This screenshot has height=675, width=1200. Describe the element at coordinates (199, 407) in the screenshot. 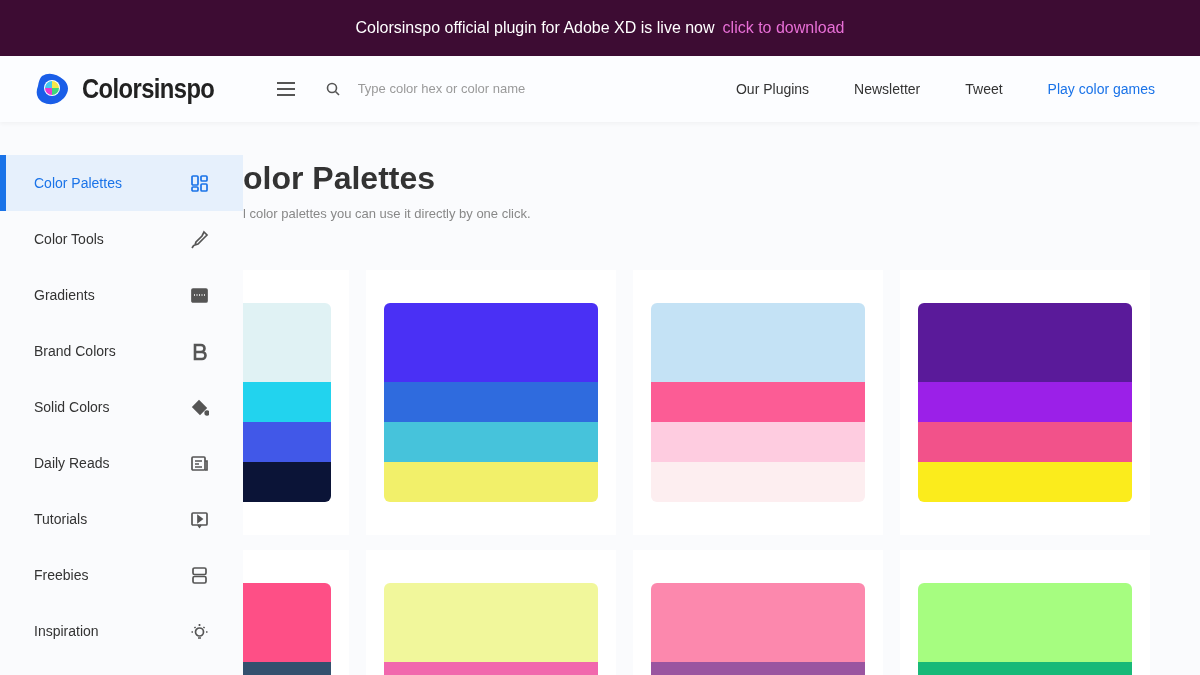

I see `paint-bucket-icon` at that location.